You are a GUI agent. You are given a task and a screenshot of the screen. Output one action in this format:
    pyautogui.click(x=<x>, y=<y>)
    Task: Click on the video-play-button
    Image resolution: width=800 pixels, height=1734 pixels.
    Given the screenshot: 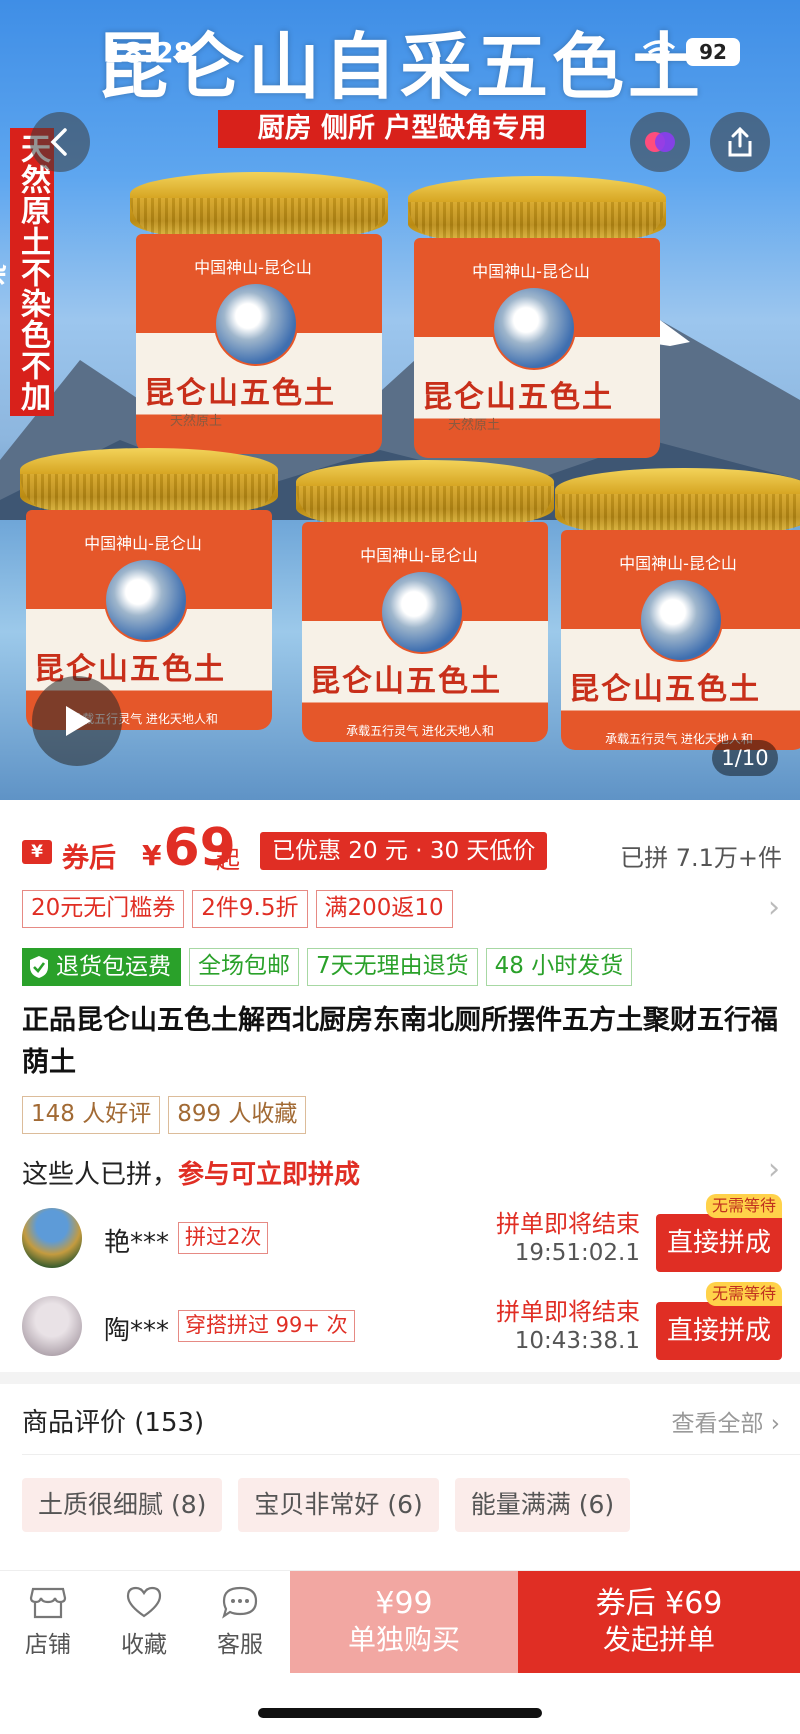 What is the action you would take?
    pyautogui.click(x=77, y=721)
    